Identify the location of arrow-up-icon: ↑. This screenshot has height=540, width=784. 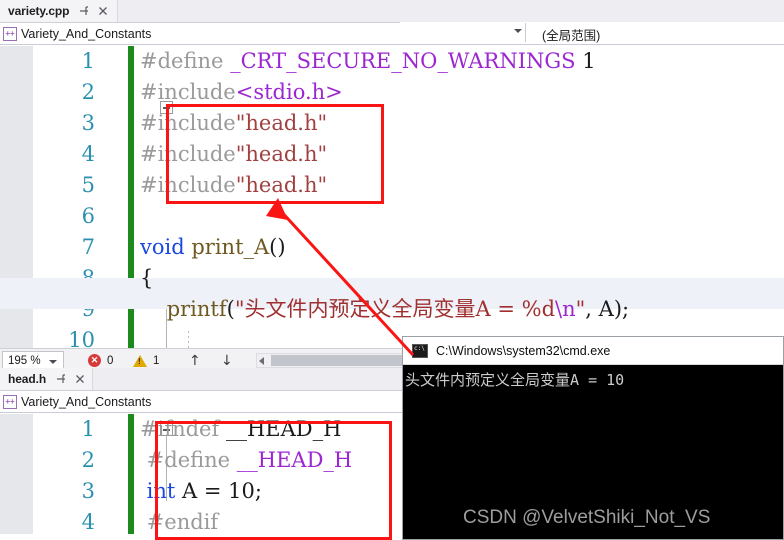
(195, 360).